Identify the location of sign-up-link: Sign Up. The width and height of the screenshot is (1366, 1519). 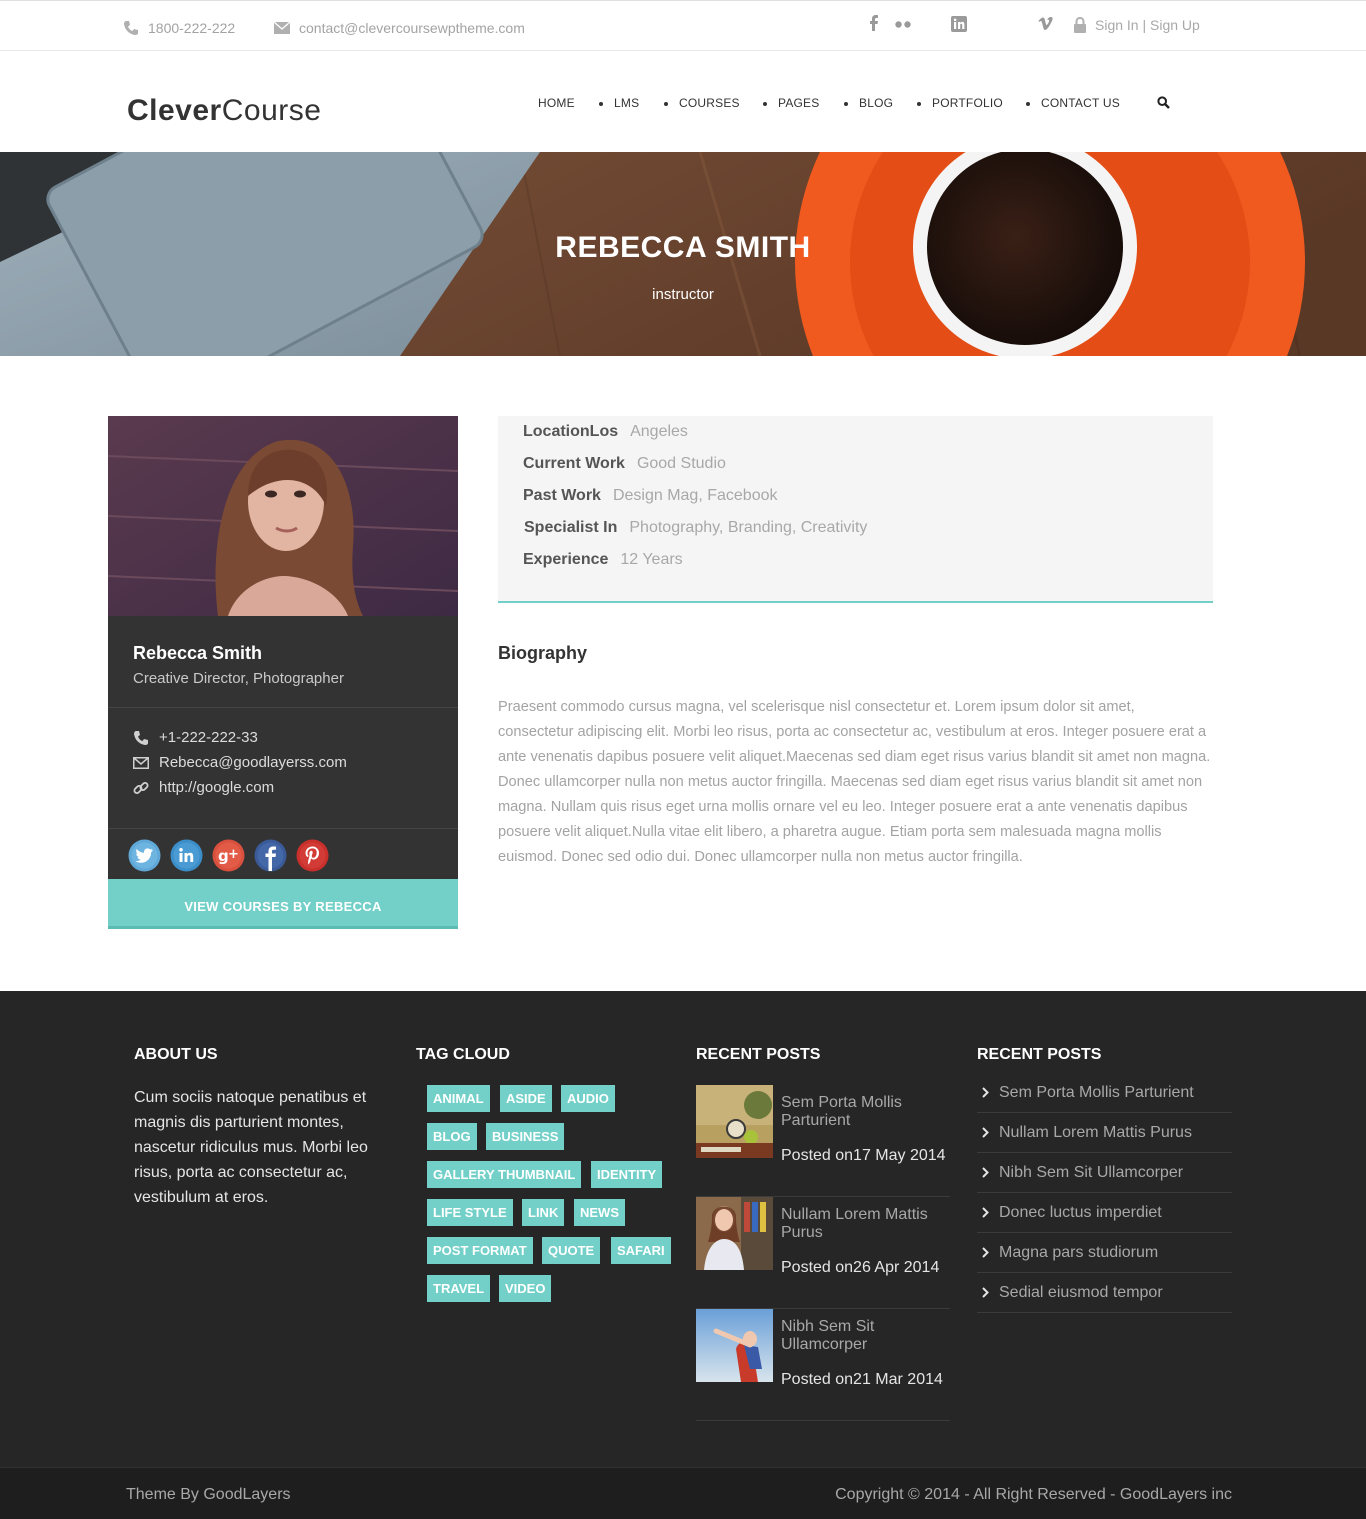
(1175, 25).